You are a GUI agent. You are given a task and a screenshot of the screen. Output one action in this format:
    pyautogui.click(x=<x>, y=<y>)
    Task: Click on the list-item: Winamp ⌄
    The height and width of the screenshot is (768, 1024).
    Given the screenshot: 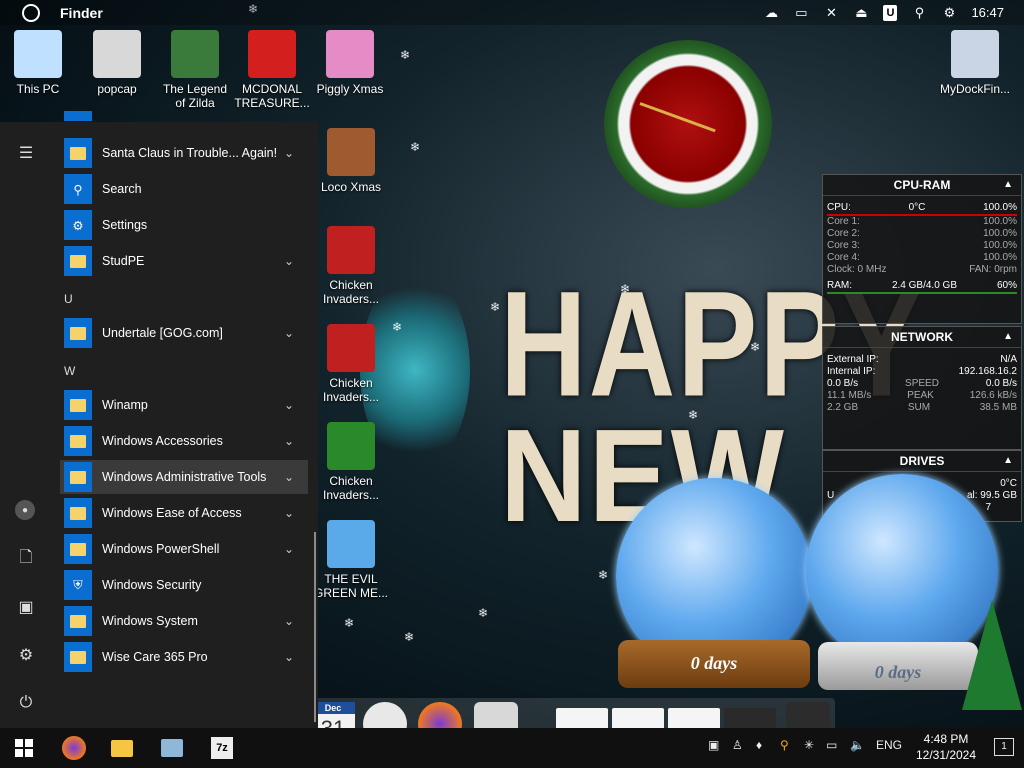 What is the action you would take?
    pyautogui.click(x=184, y=405)
    